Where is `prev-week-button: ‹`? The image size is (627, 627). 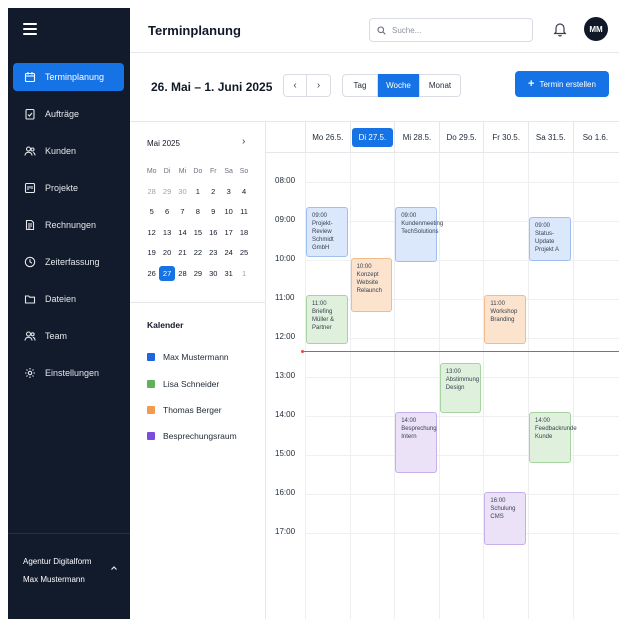
prev-week-button: ‹ is located at coordinates (295, 85).